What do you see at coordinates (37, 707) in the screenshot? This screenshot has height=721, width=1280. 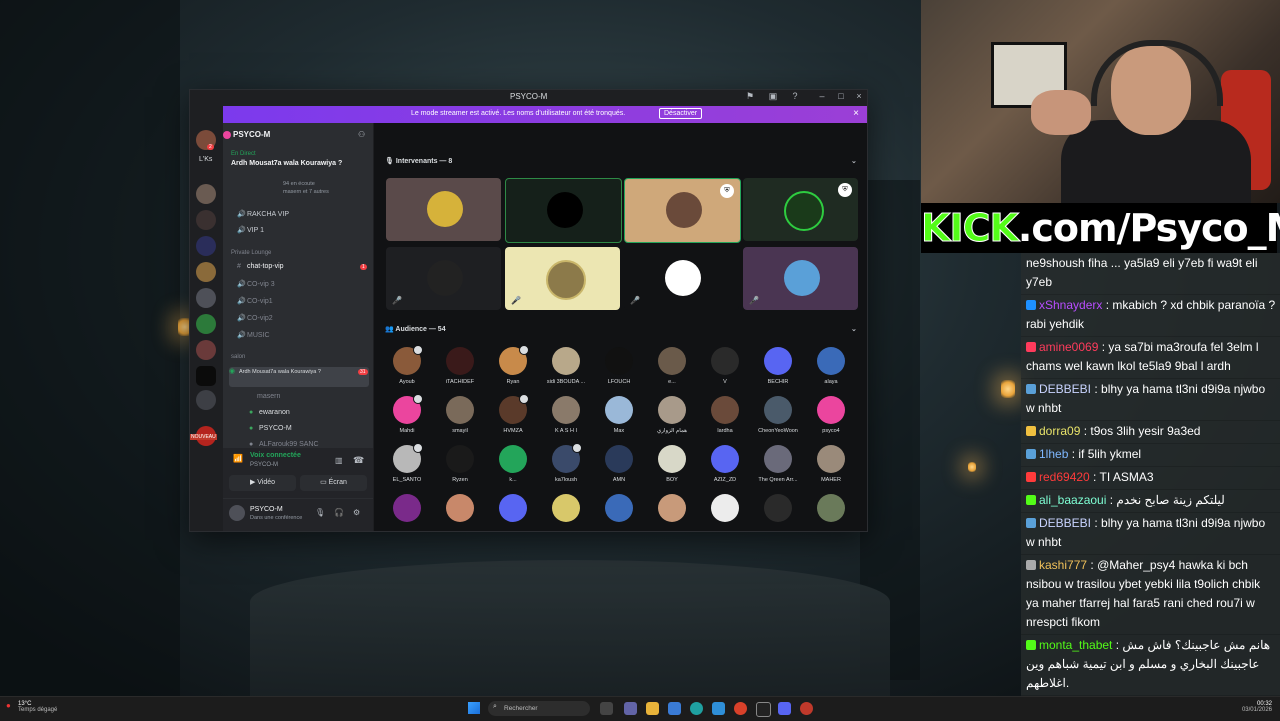 I see `weather-widget: 13°C Temps dégagé` at bounding box center [37, 707].